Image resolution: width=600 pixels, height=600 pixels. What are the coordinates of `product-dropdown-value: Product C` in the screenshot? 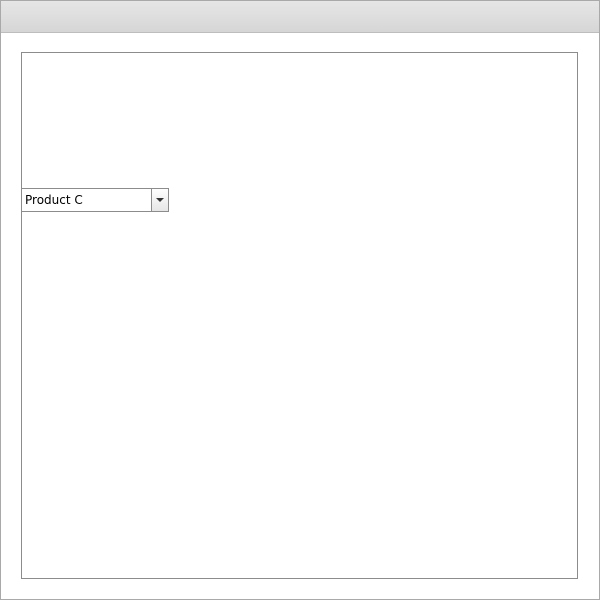 It's located at (54, 200).